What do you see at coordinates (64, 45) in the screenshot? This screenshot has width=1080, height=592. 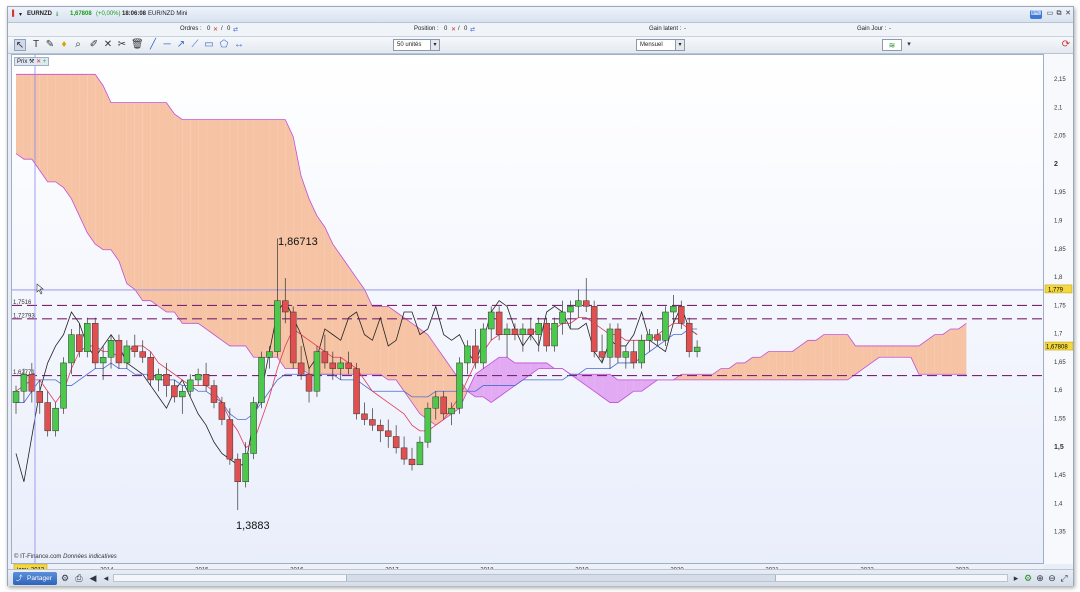 I see `alert-bell-icon: ♦` at bounding box center [64, 45].